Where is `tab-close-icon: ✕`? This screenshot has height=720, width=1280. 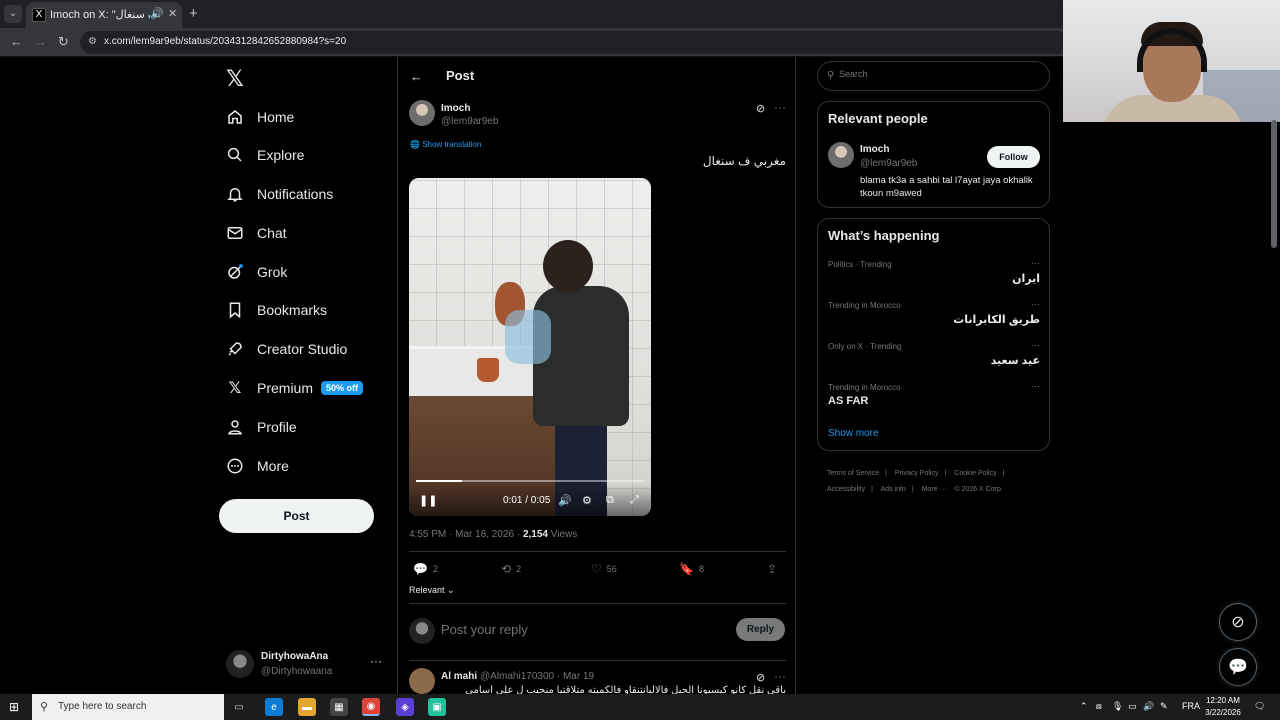
tab-close-icon: ✕ is located at coordinates (172, 13).